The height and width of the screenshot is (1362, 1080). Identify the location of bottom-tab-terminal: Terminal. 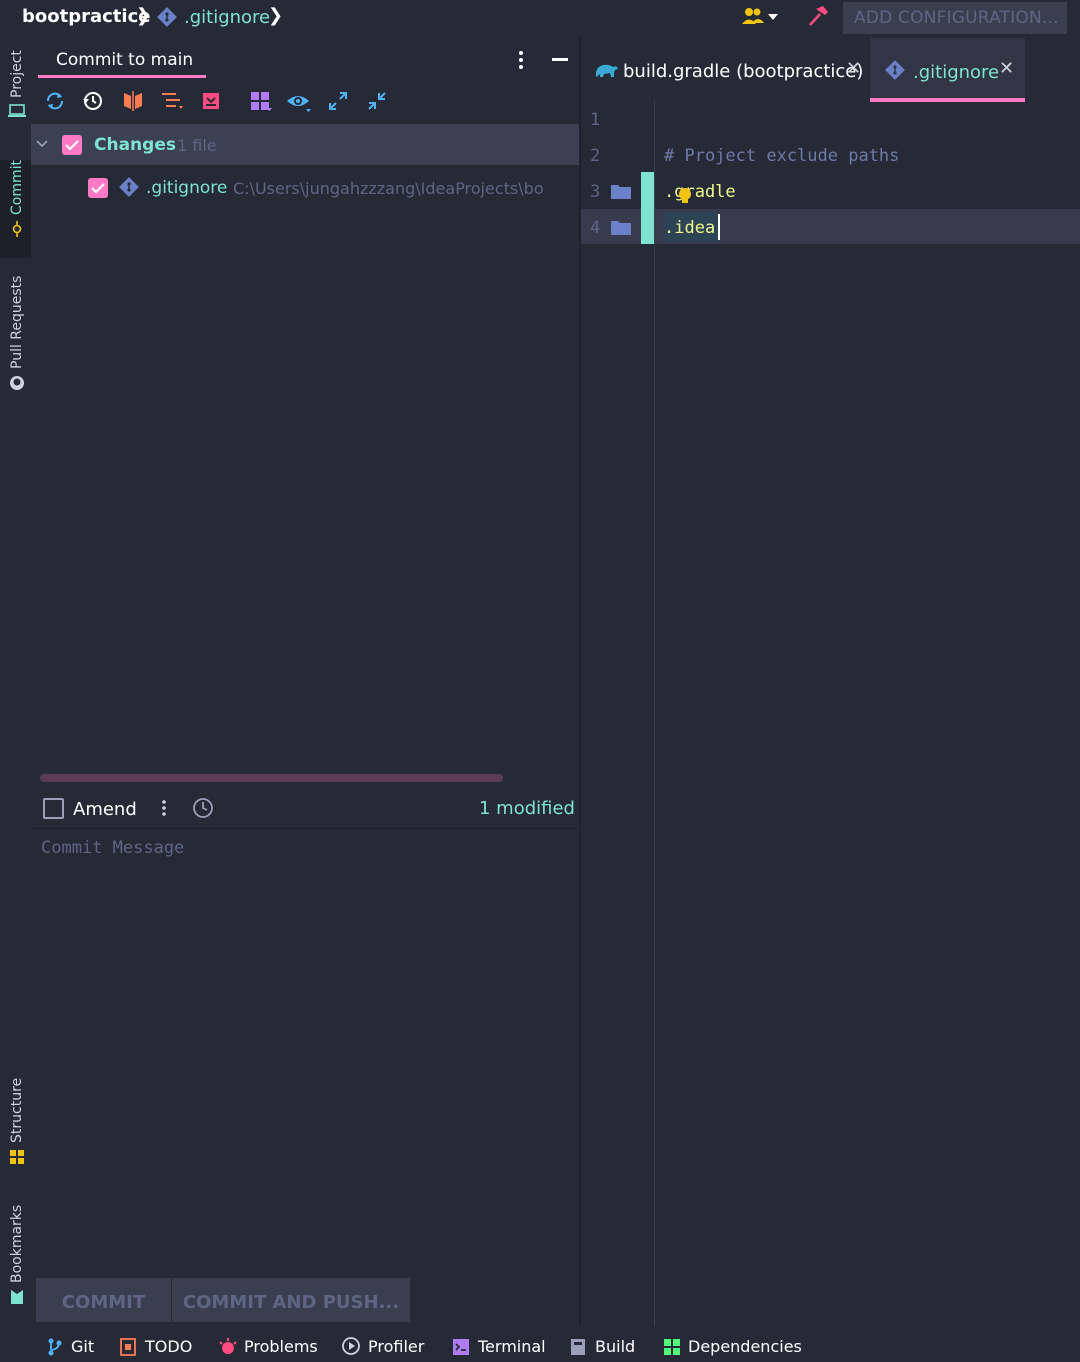
(512, 1346).